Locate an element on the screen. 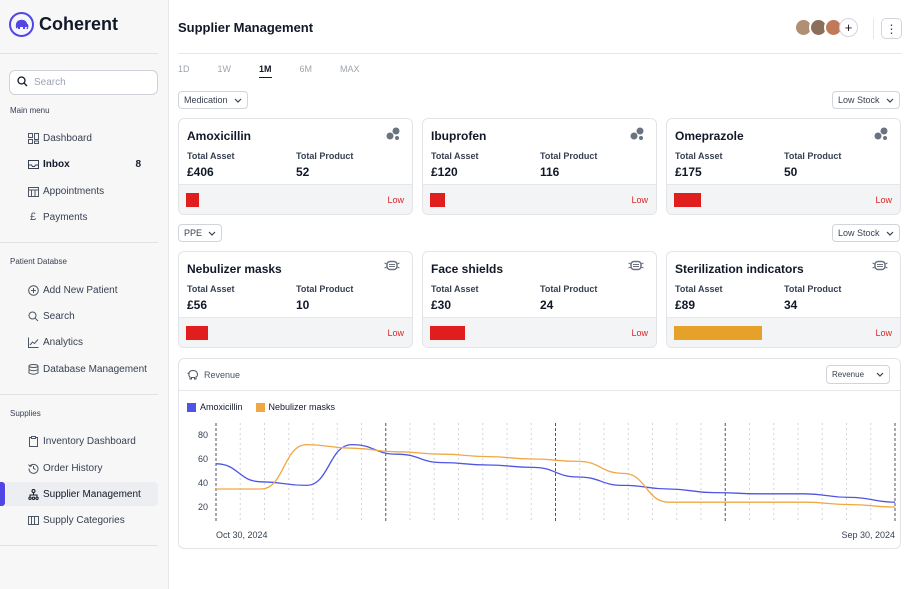  y-tick-label: 60 is located at coordinates (203, 459).